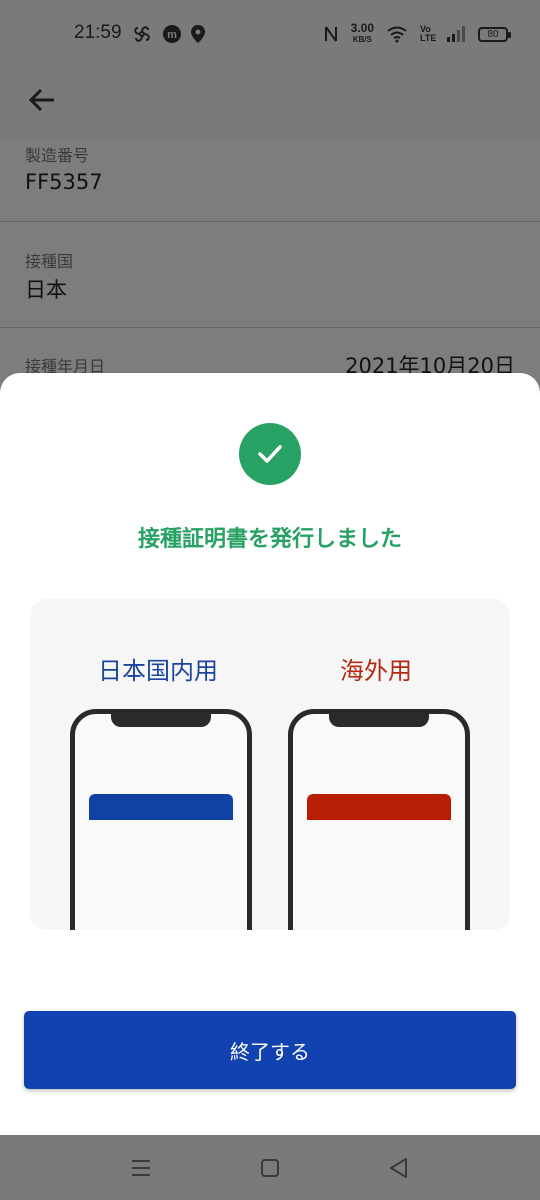  What do you see at coordinates (49, 261) in the screenshot?
I see `field-label: 接種国` at bounding box center [49, 261].